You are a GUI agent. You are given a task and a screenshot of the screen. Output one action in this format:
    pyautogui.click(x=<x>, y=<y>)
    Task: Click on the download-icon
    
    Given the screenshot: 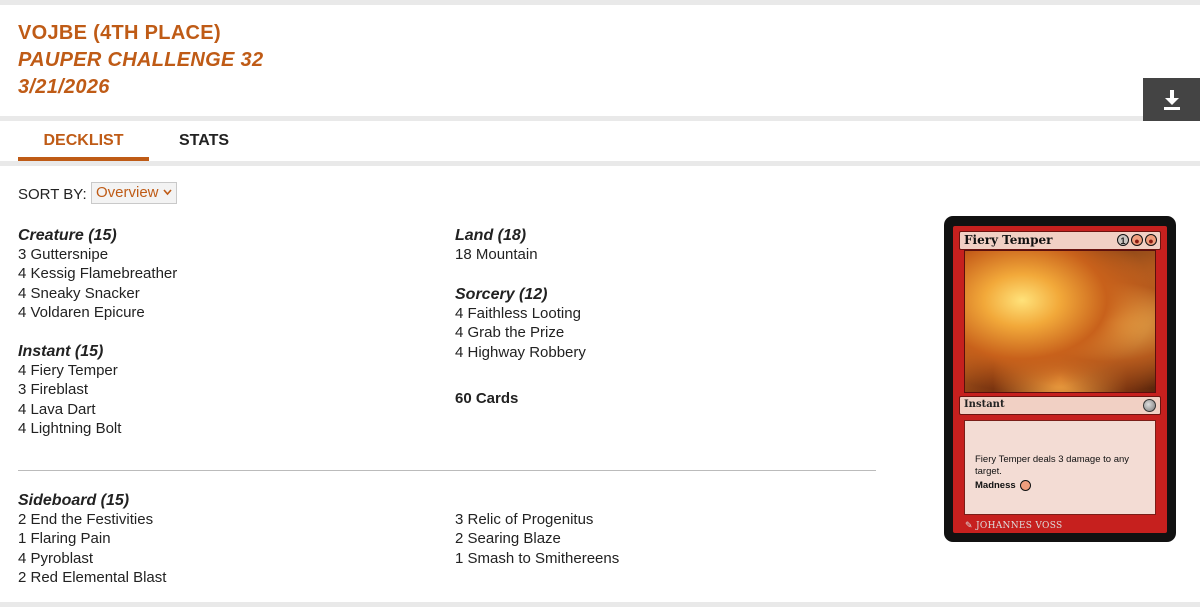 What is the action you would take?
    pyautogui.click(x=1171, y=99)
    